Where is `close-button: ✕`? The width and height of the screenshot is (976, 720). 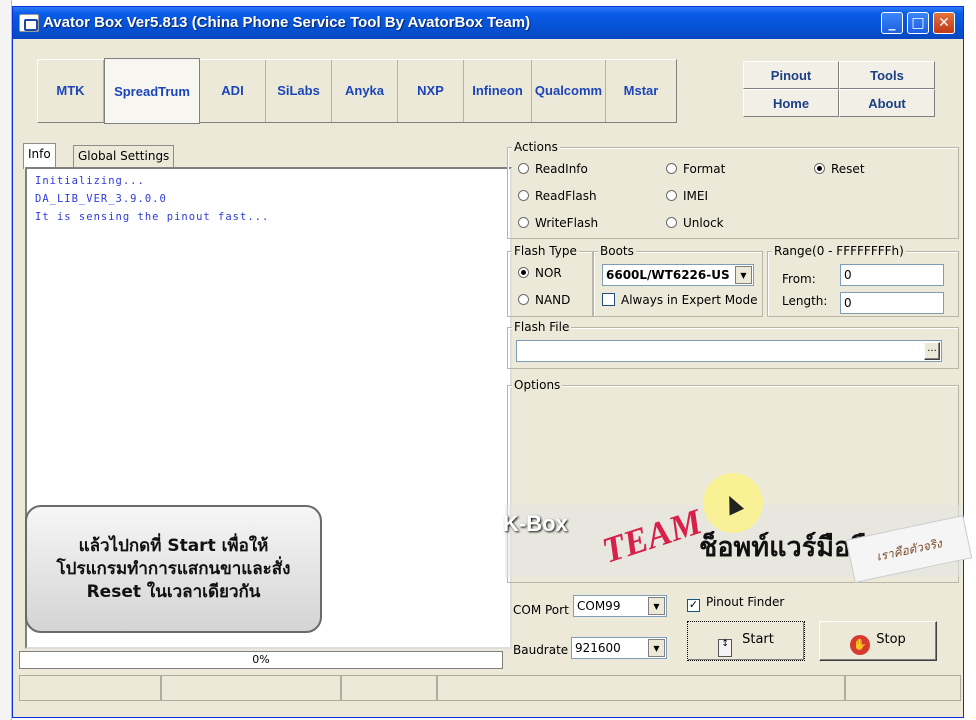 close-button: ✕ is located at coordinates (944, 23).